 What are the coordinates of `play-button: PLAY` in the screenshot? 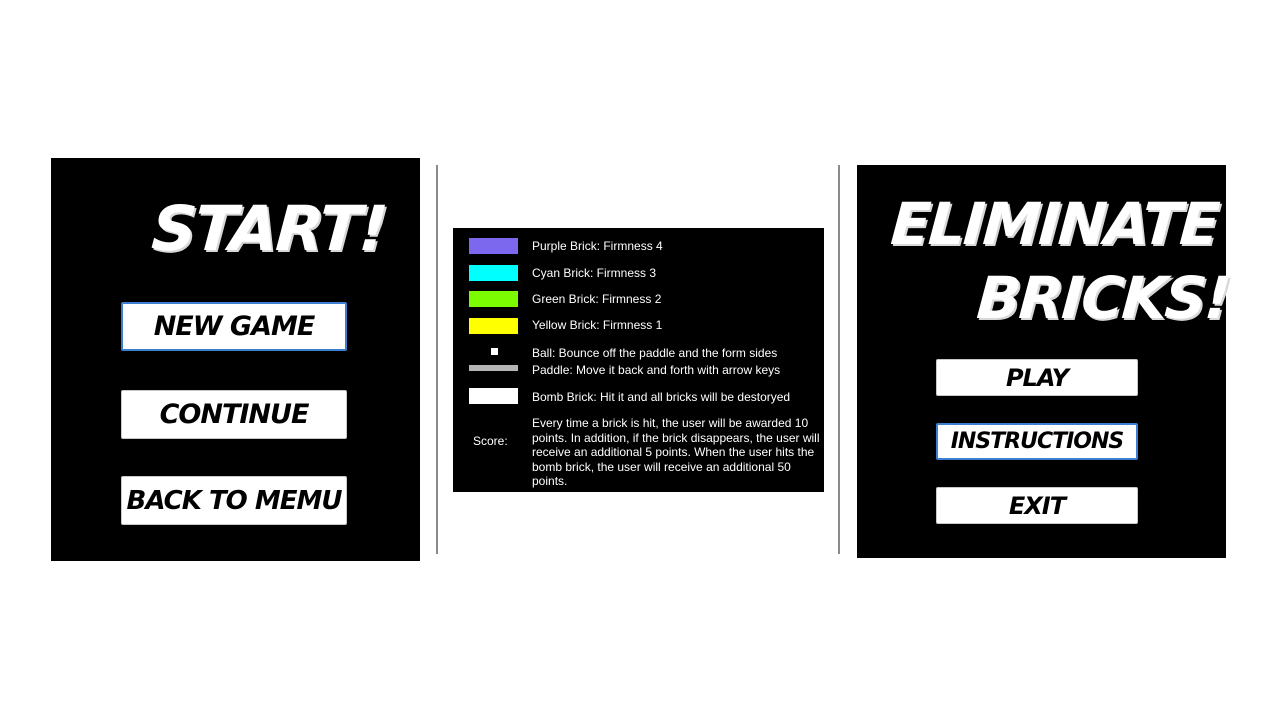 It's located at (1037, 377).